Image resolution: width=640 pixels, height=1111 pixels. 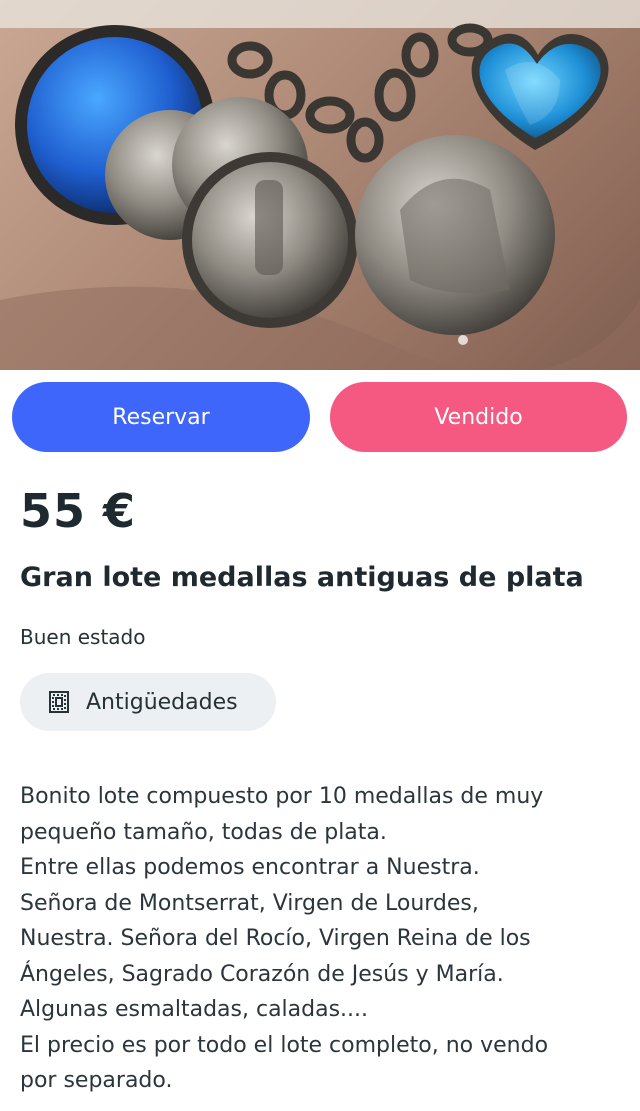 What do you see at coordinates (162, 702) in the screenshot?
I see `category-label: Antigüedades` at bounding box center [162, 702].